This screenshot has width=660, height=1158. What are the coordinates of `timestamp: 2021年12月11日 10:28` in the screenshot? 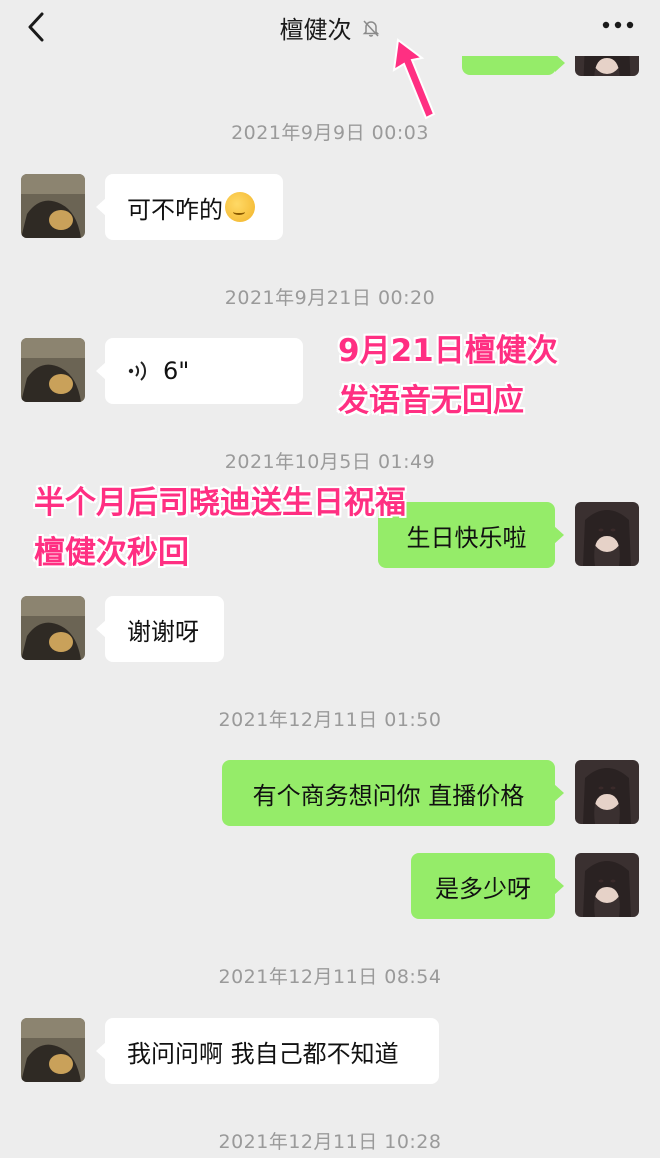 It's located at (330, 1142).